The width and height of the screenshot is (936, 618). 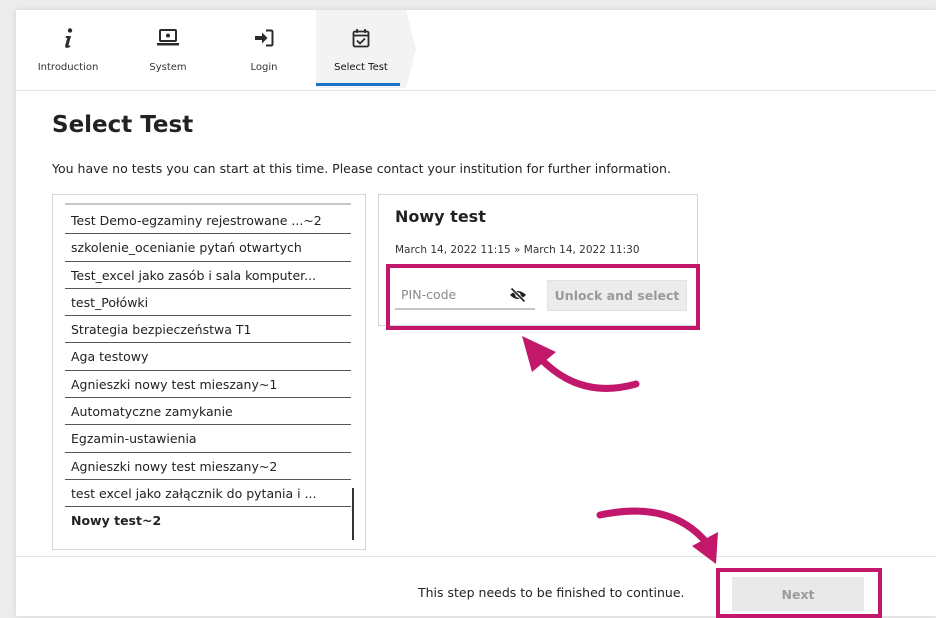 What do you see at coordinates (264, 38) in the screenshot?
I see `login-icon` at bounding box center [264, 38].